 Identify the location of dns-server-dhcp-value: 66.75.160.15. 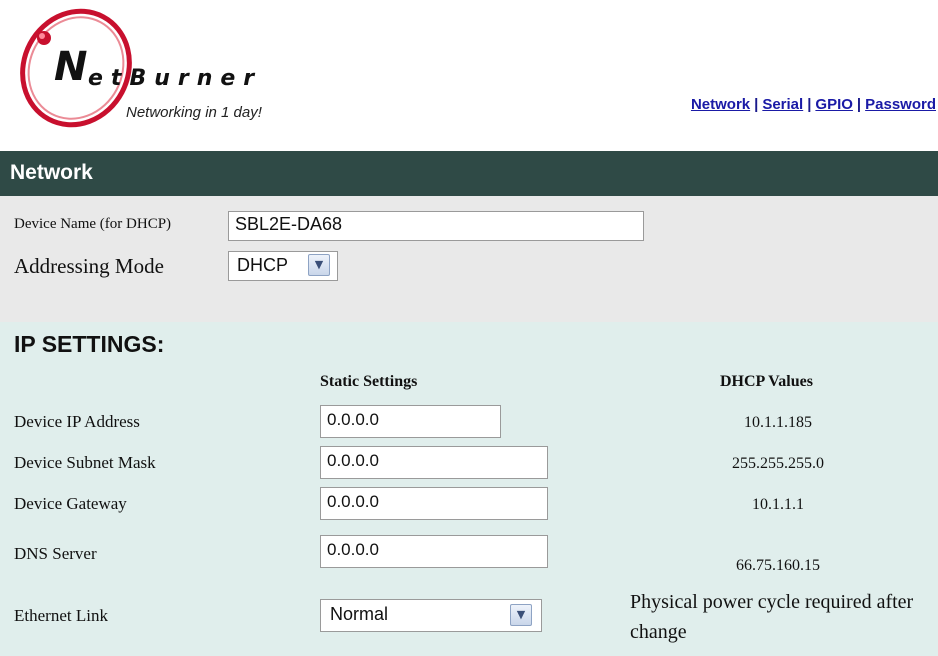
(778, 565).